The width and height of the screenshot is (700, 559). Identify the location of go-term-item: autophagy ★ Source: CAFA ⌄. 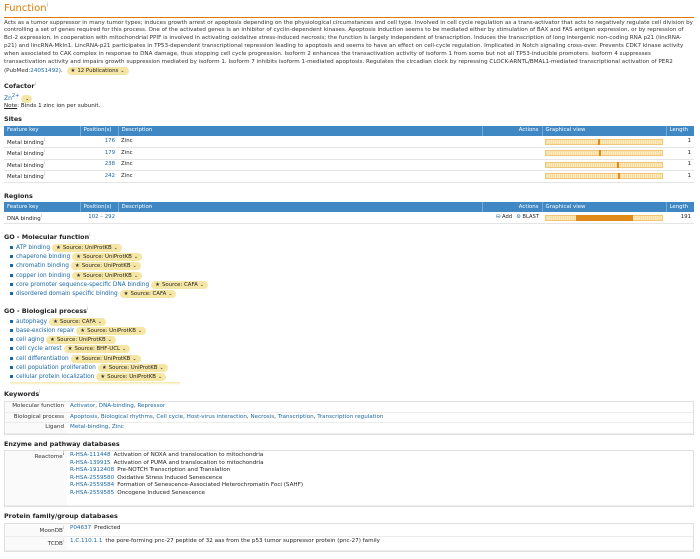
(352, 322).